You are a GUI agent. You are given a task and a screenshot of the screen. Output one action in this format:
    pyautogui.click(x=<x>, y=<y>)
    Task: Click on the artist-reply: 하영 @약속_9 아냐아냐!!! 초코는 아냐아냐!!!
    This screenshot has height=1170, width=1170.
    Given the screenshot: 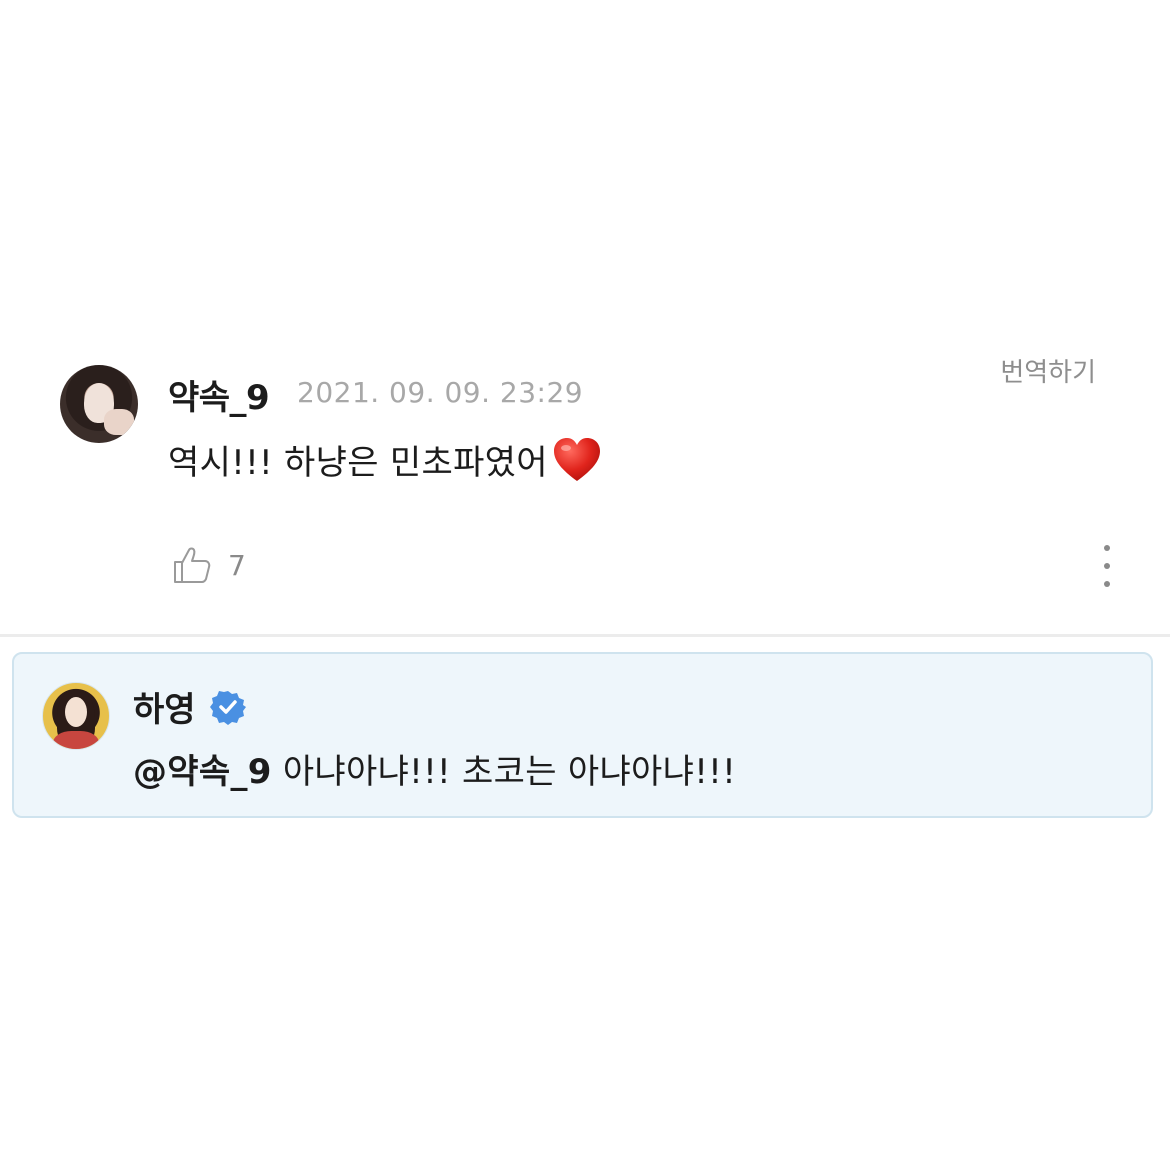 What is the action you would take?
    pyautogui.click(x=582, y=735)
    